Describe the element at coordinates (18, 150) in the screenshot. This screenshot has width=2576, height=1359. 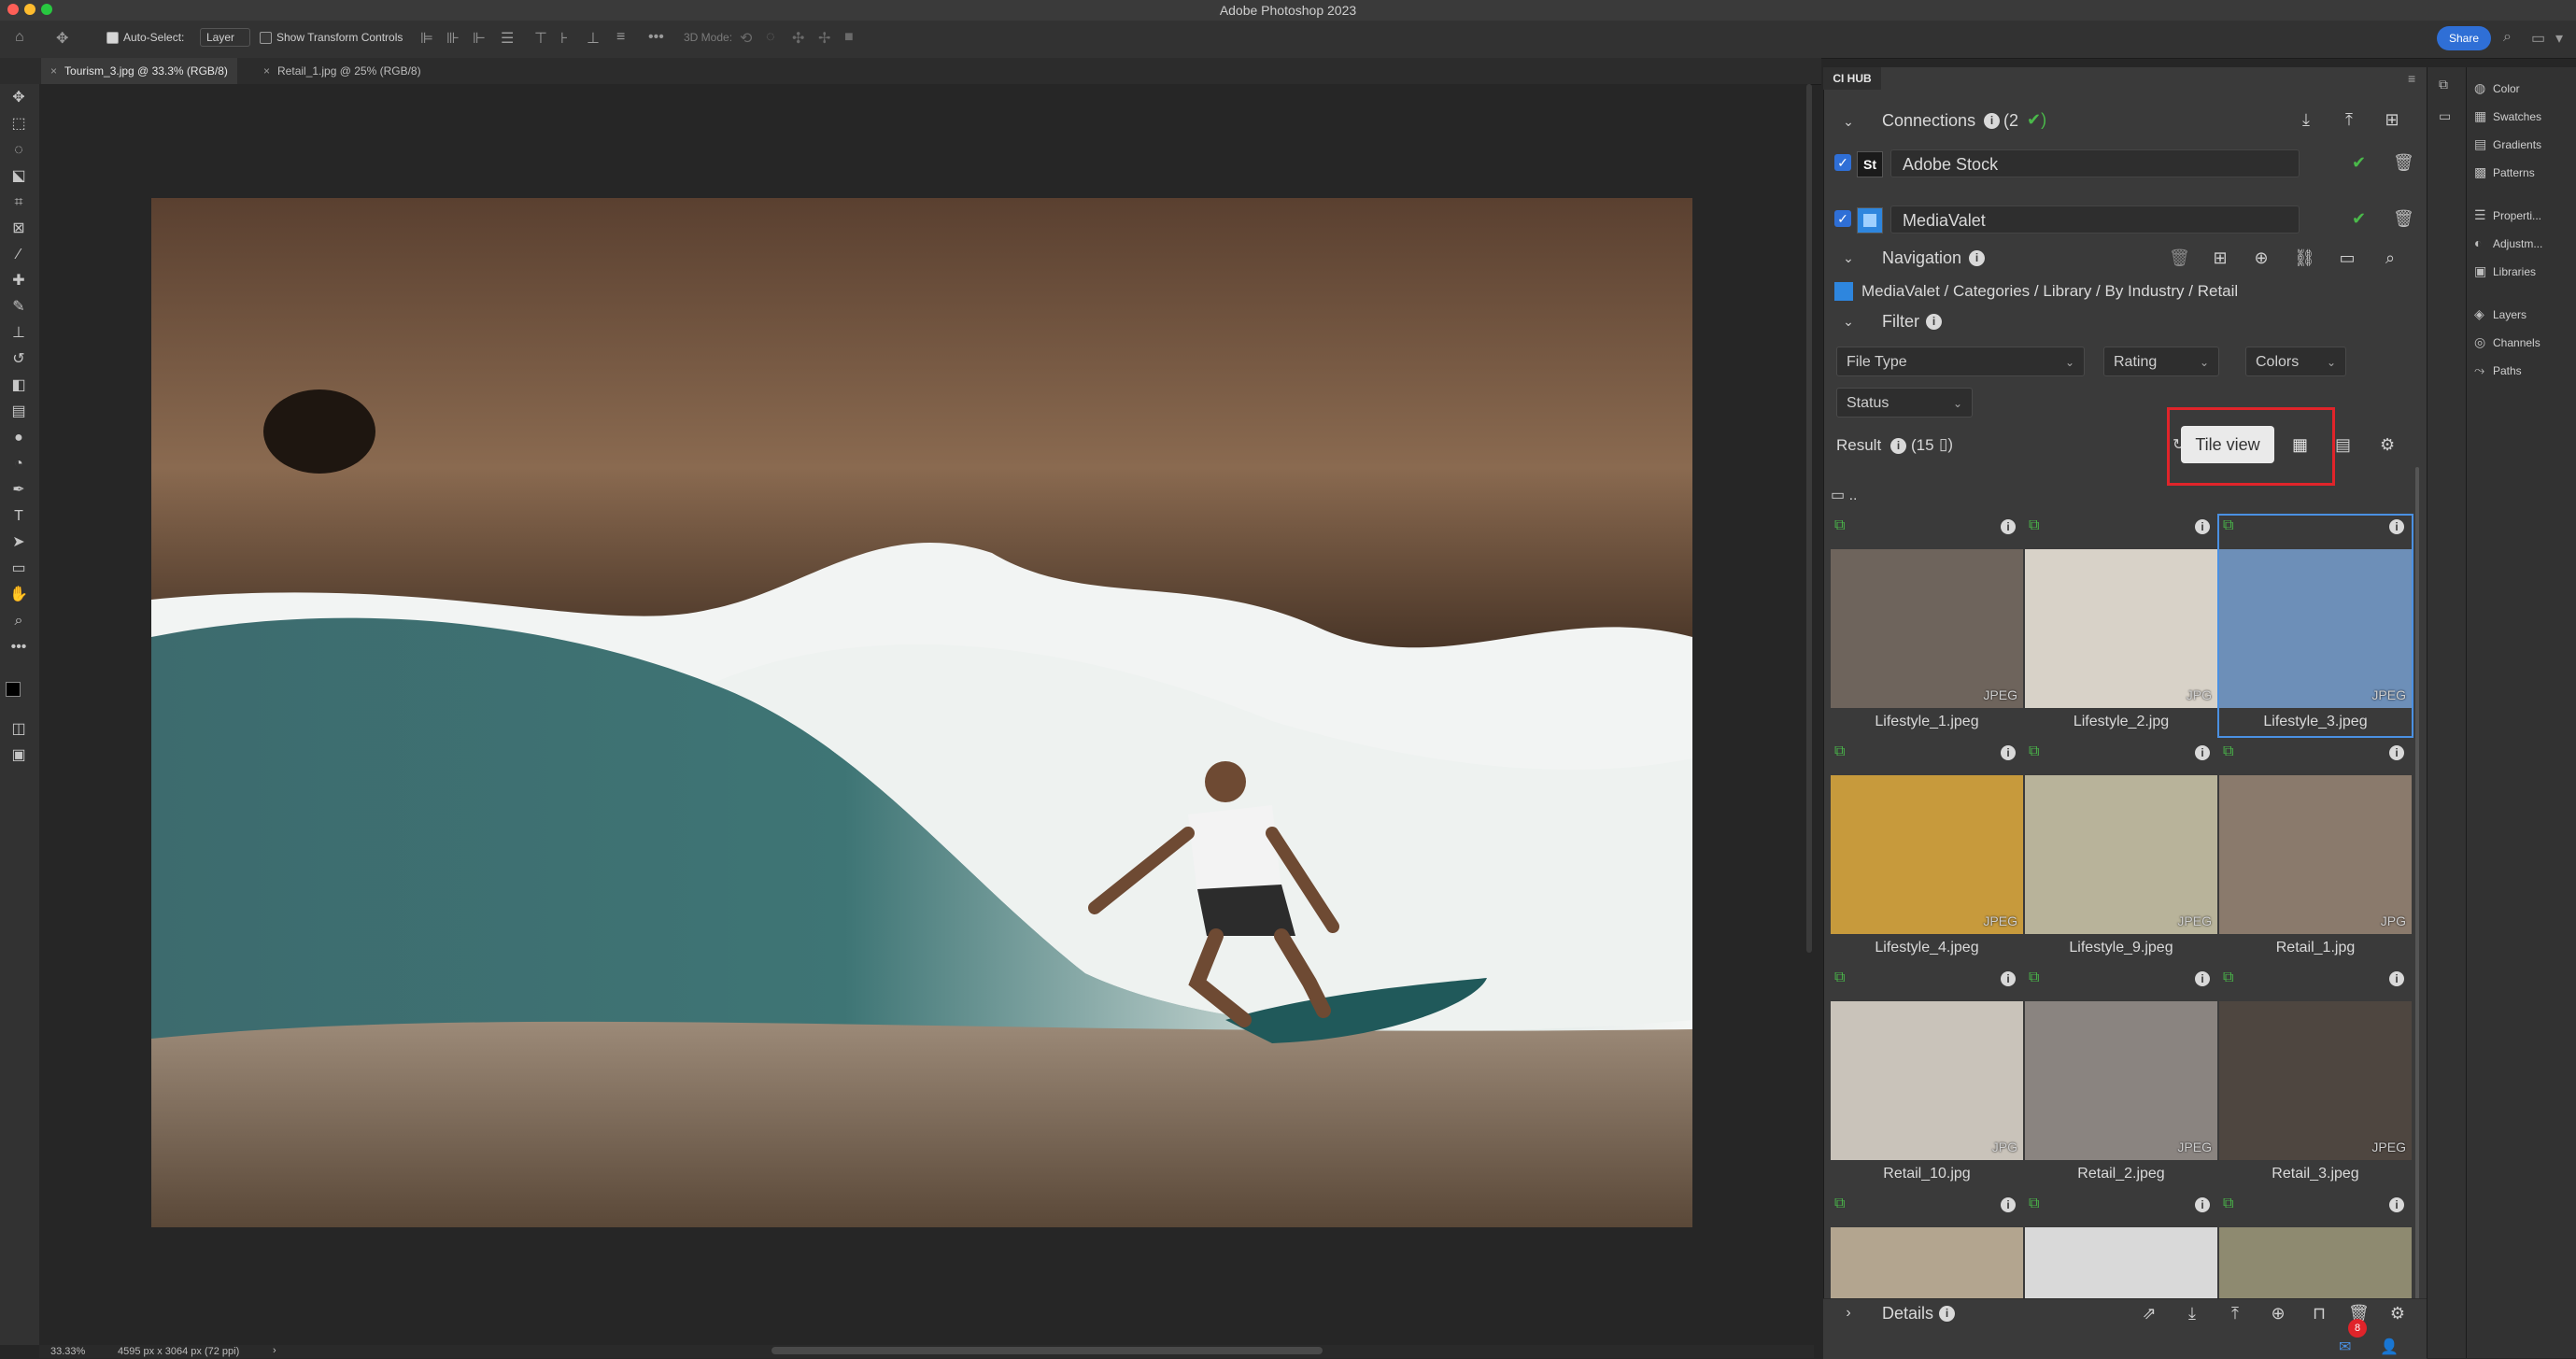
I see `lasso-tool-icon: ◌` at that location.